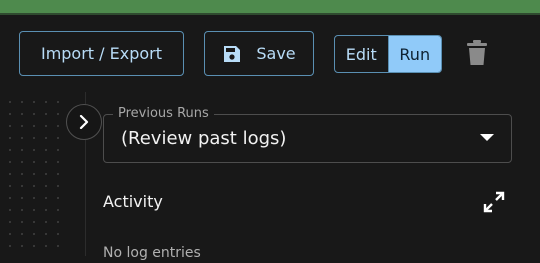  I want to click on expand-panel-button, so click(84, 122).